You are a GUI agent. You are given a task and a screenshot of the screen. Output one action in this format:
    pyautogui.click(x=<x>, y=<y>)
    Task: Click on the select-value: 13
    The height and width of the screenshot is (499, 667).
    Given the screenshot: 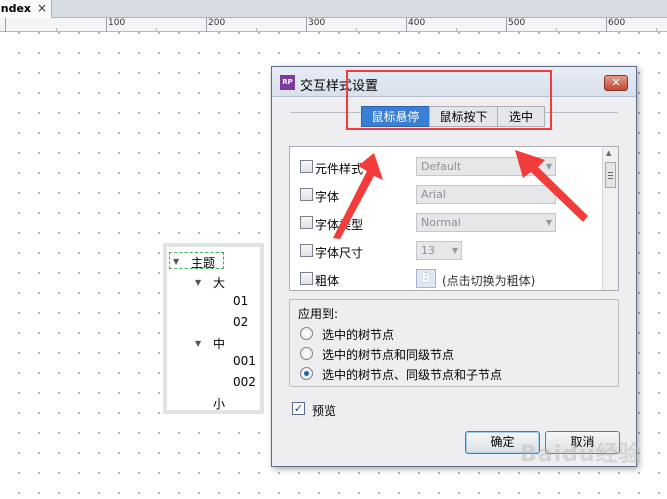 What is the action you would take?
    pyautogui.click(x=428, y=250)
    